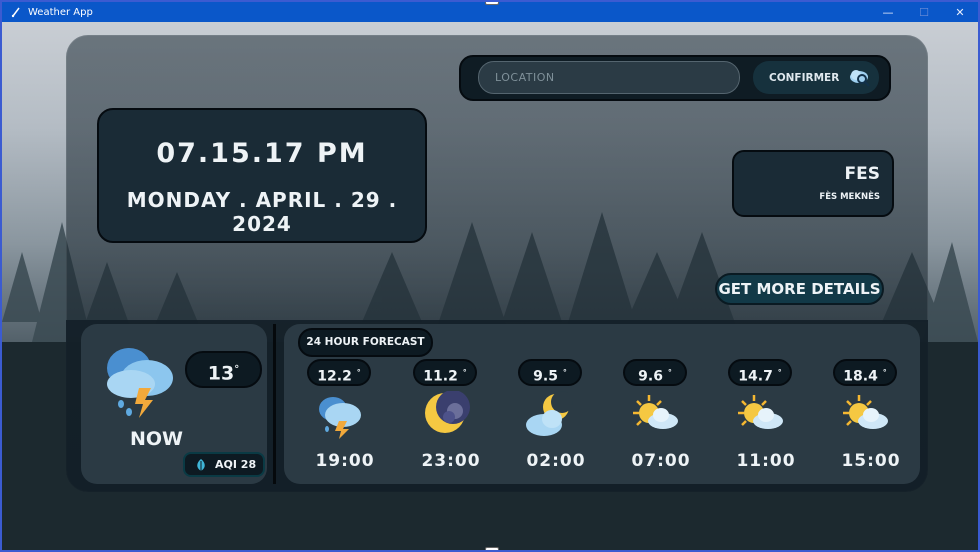  I want to click on now-label: NOW, so click(157, 439).